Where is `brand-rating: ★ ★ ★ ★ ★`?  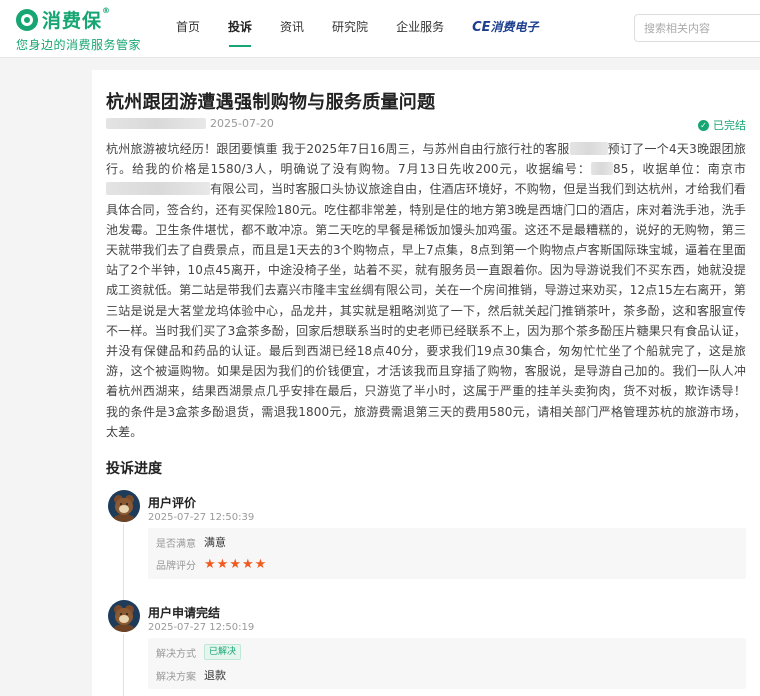
brand-rating: ★ ★ ★ ★ ★ is located at coordinates (235, 564).